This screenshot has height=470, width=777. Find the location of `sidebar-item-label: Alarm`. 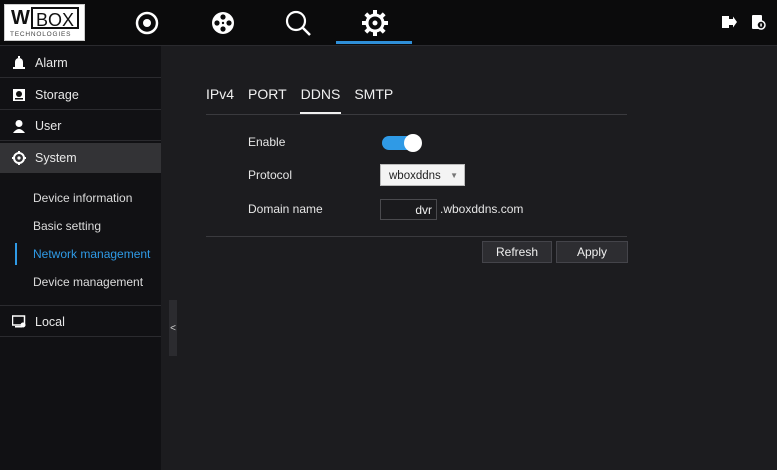

sidebar-item-label: Alarm is located at coordinates (51, 62).